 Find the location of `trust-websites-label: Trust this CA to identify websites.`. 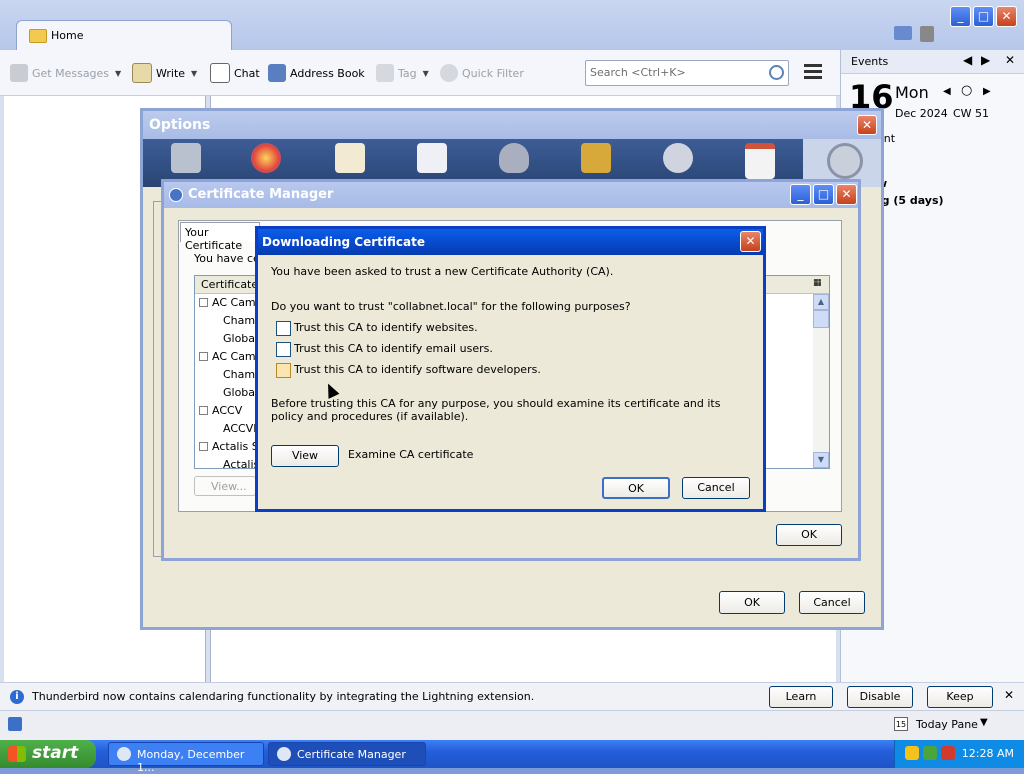

trust-websites-label: Trust this CA to identify websites. is located at coordinates (386, 327).